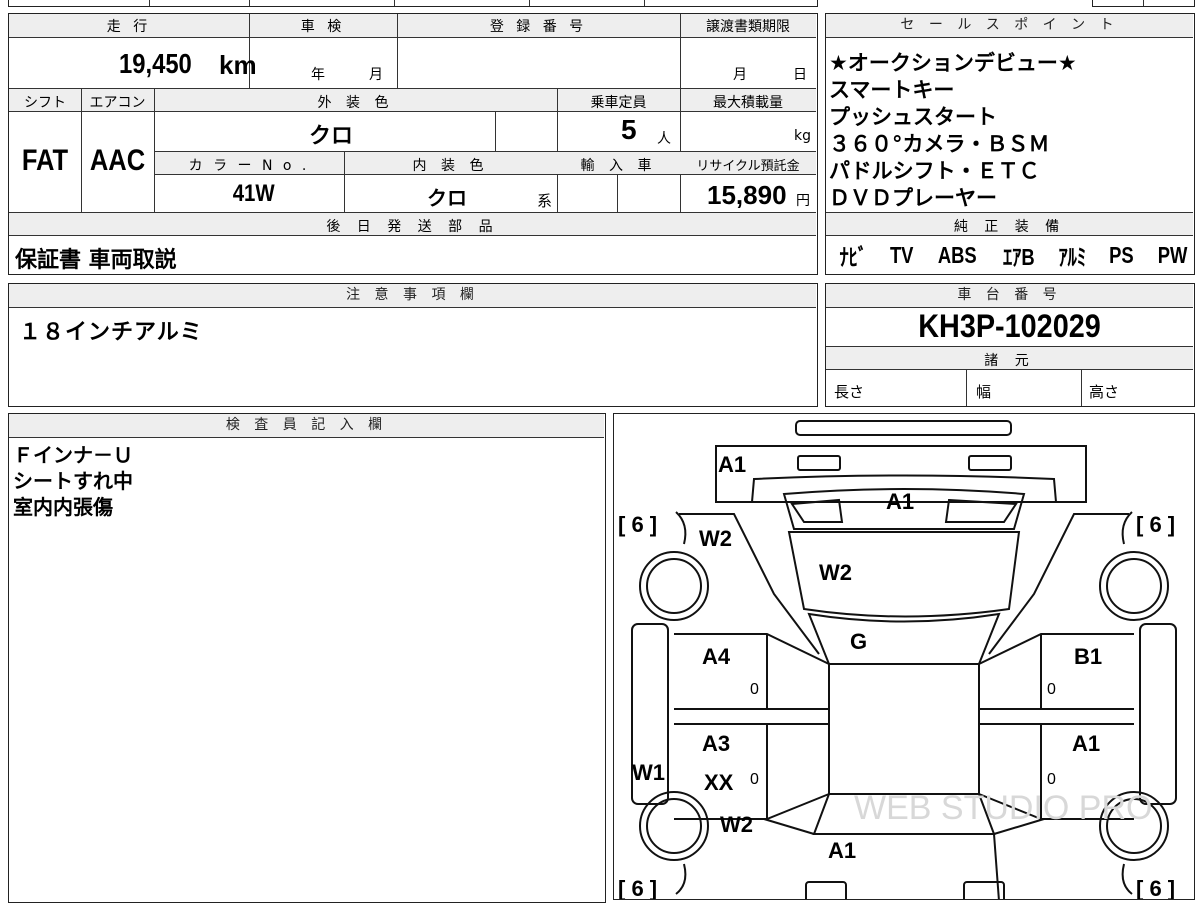 The height and width of the screenshot is (903, 1200). What do you see at coordinates (1009, 227) in the screenshot?
I see `equipment-label: 純 正 装 備` at bounding box center [1009, 227].